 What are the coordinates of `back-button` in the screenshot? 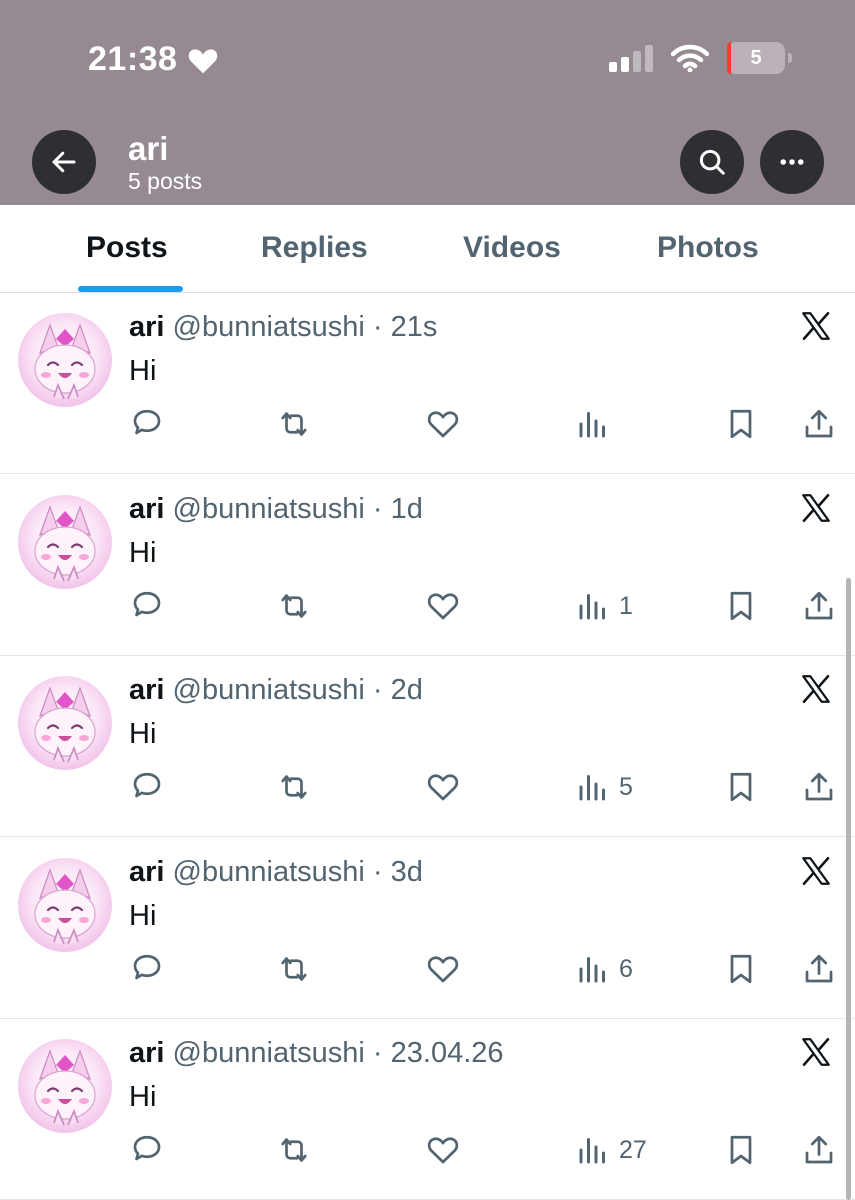 It's located at (64, 162).